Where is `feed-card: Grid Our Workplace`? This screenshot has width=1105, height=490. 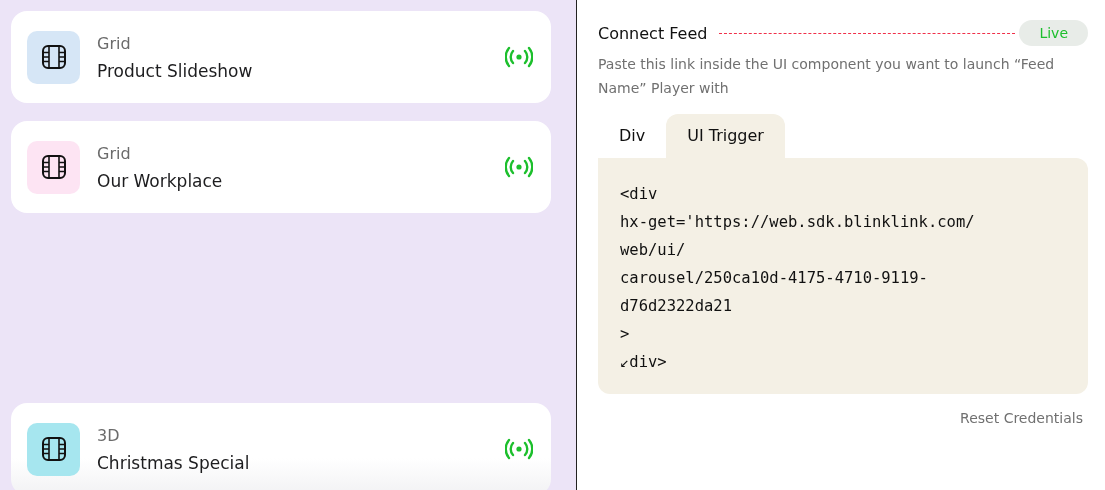
feed-card: Grid Our Workplace is located at coordinates (281, 167).